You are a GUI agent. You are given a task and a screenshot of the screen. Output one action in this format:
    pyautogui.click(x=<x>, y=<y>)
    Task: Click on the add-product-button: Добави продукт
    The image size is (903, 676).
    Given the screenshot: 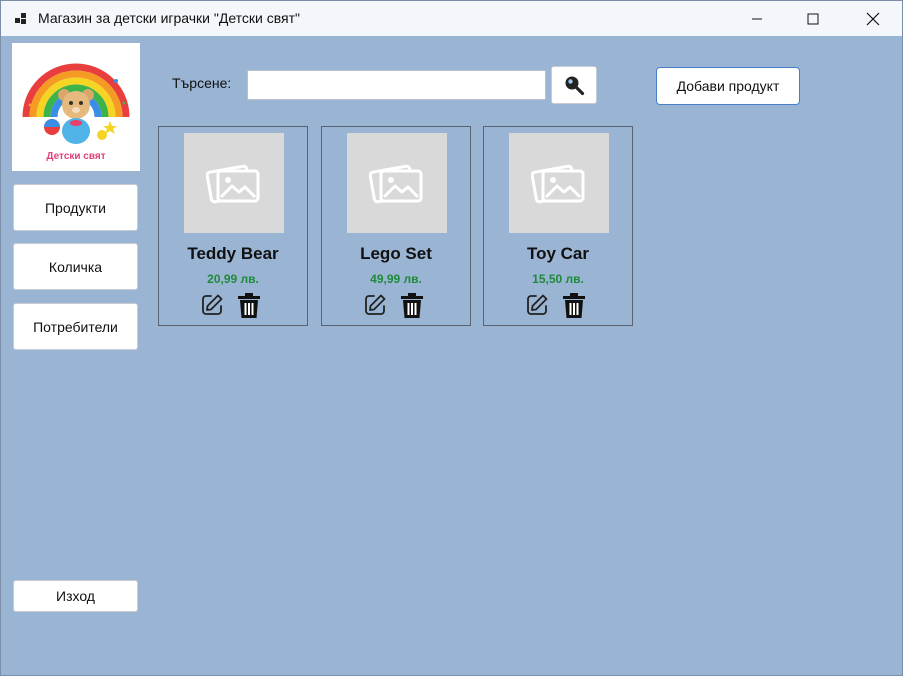 What is the action you would take?
    pyautogui.click(x=728, y=86)
    